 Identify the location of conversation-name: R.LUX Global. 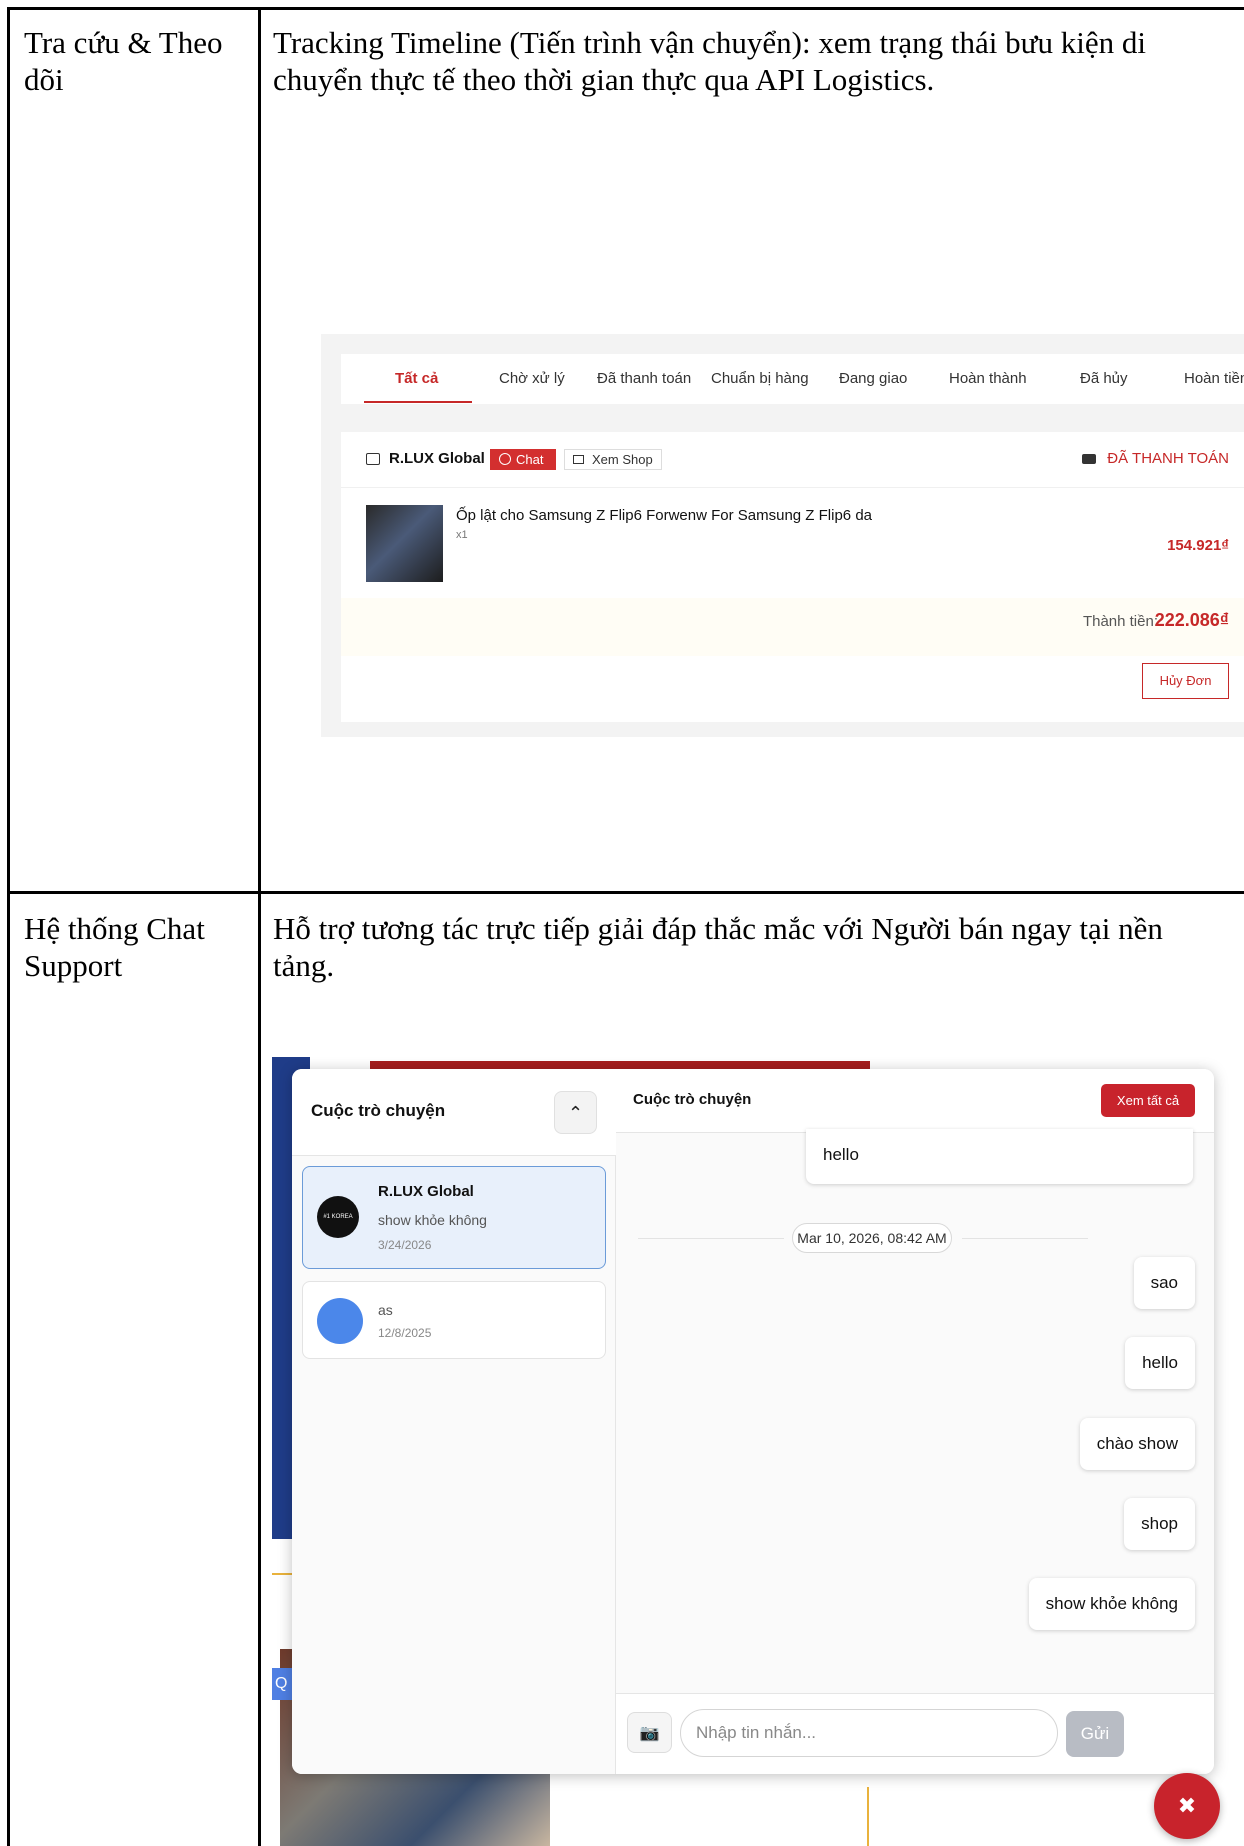
(426, 1191).